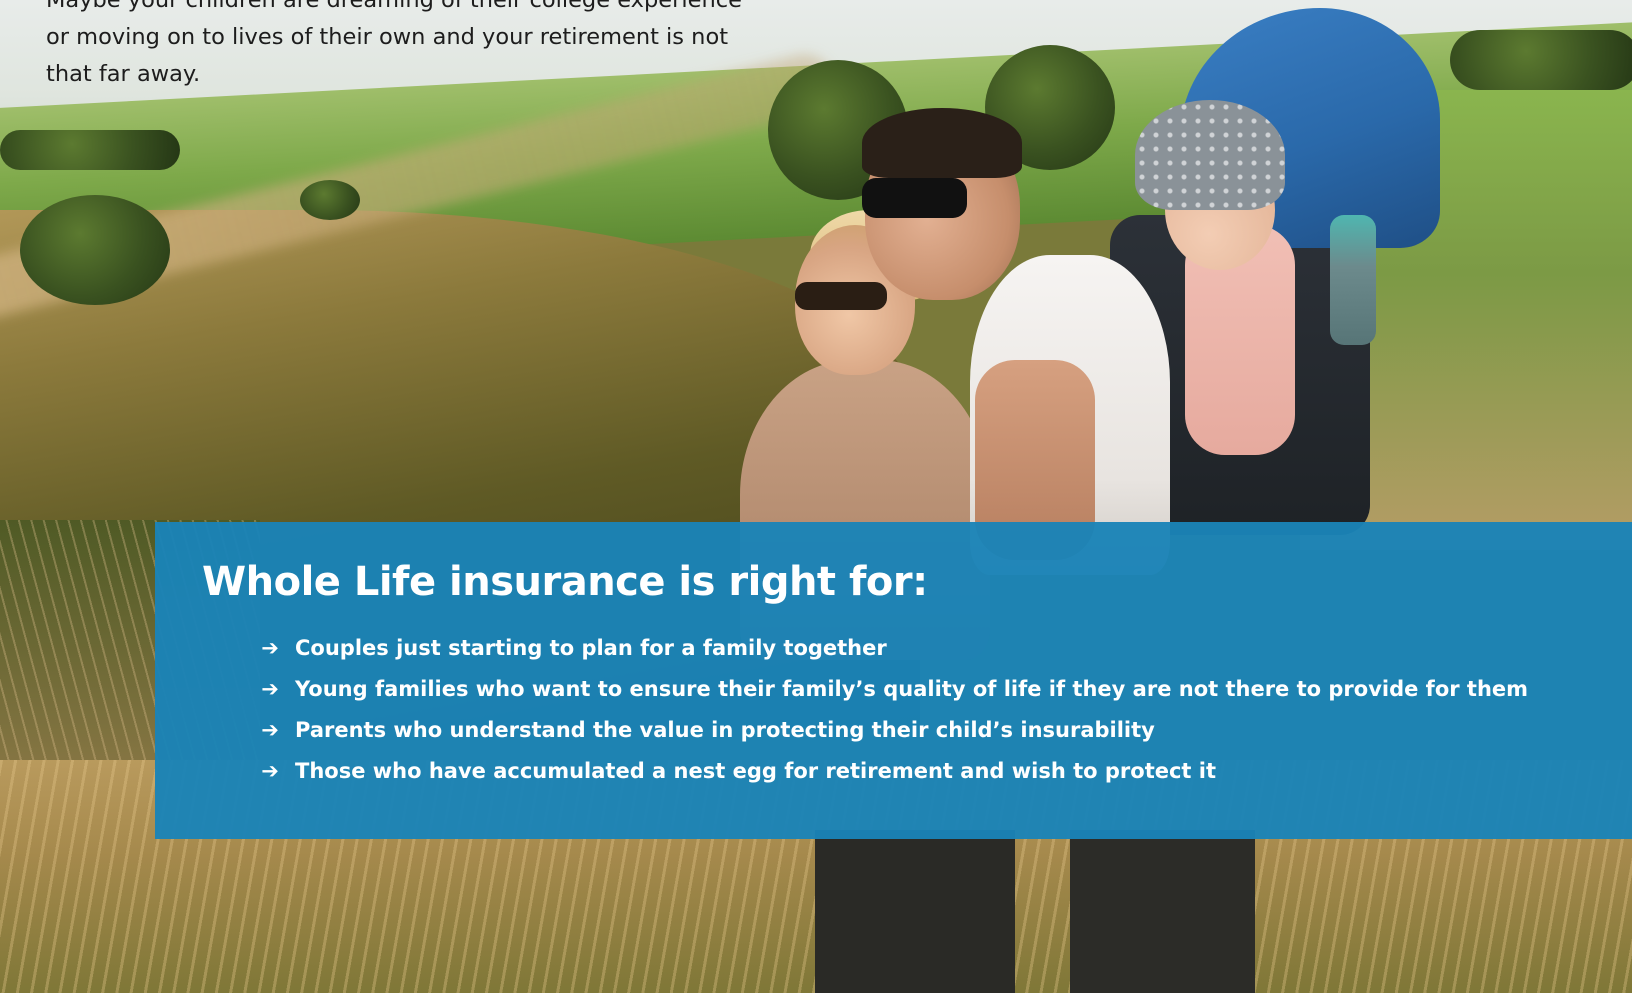  What do you see at coordinates (942, 143) in the screenshot?
I see `photo-man-hair` at bounding box center [942, 143].